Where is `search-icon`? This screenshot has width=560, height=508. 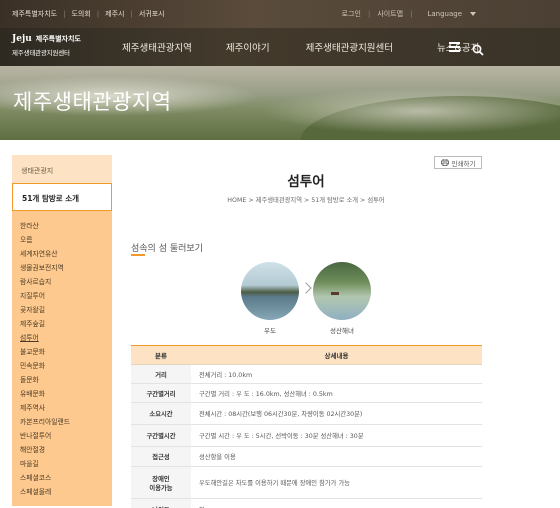
search-icon is located at coordinates (478, 48).